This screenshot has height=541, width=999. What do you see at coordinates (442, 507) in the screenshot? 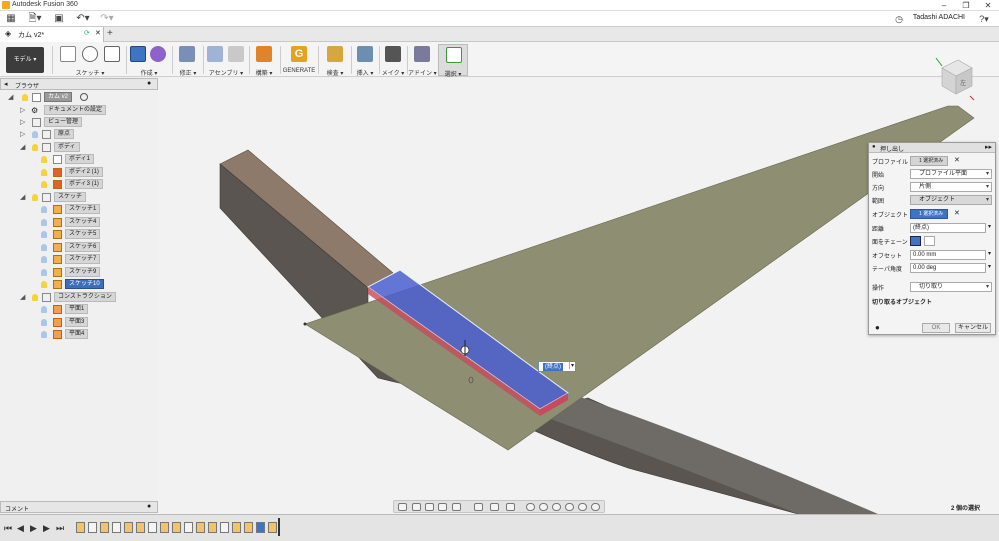
I see `zoom-icon` at bounding box center [442, 507].